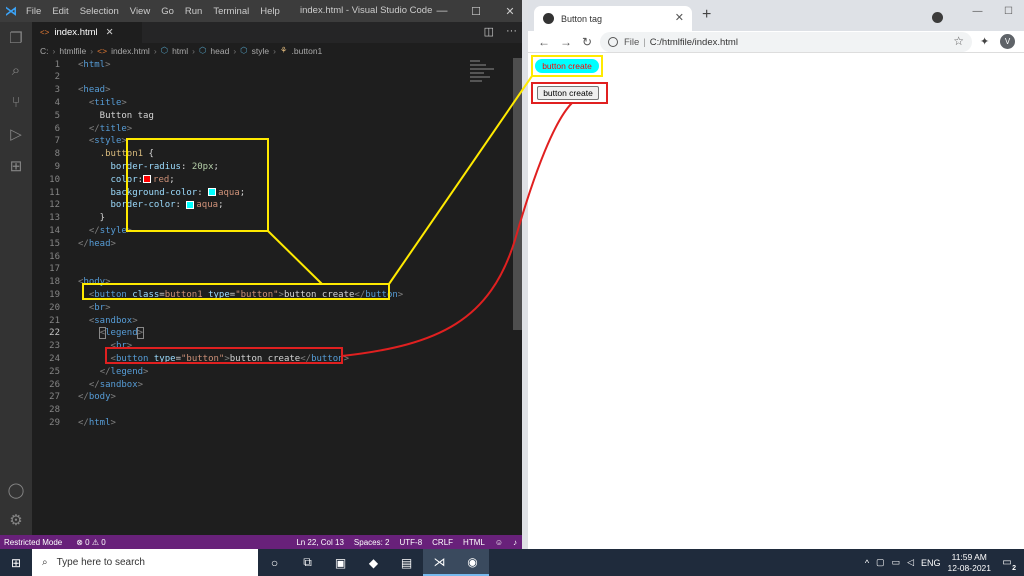 This screenshot has width=1024, height=576. I want to click on problems-indicator: ⊗ 0 ⚠ 0, so click(90, 542).